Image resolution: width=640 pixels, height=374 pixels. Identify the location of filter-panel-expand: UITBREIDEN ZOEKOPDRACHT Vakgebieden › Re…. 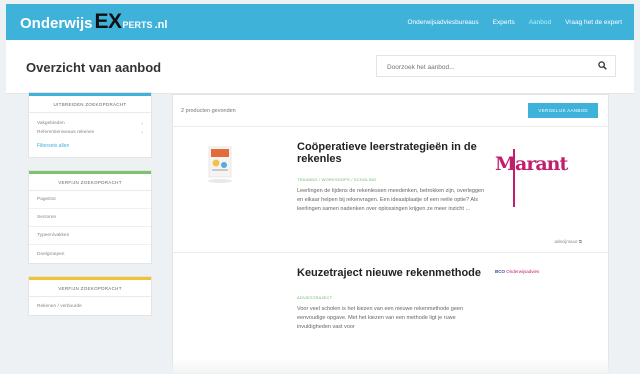
(90, 125).